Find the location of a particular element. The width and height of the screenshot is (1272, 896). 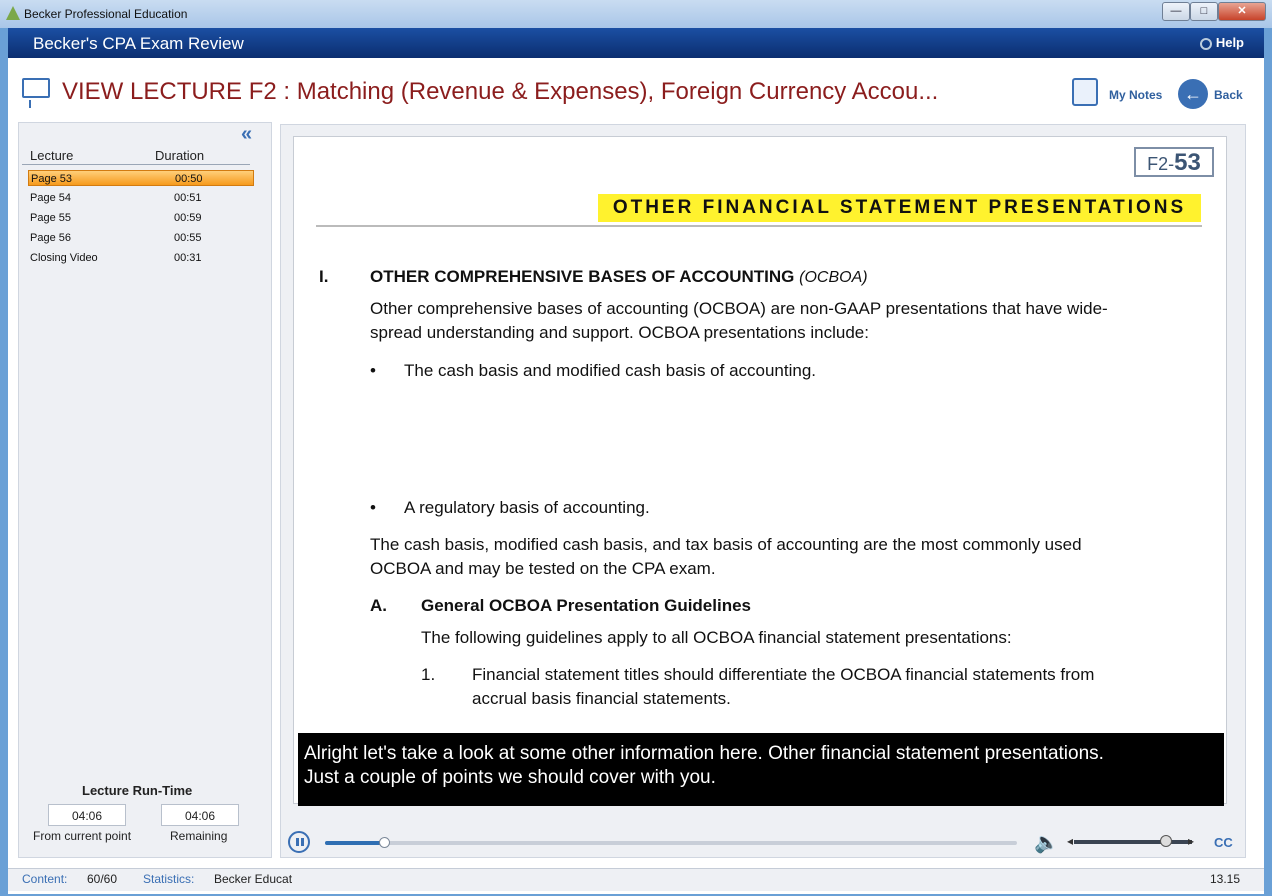

lecture-name: Page 54 is located at coordinates (50, 198).